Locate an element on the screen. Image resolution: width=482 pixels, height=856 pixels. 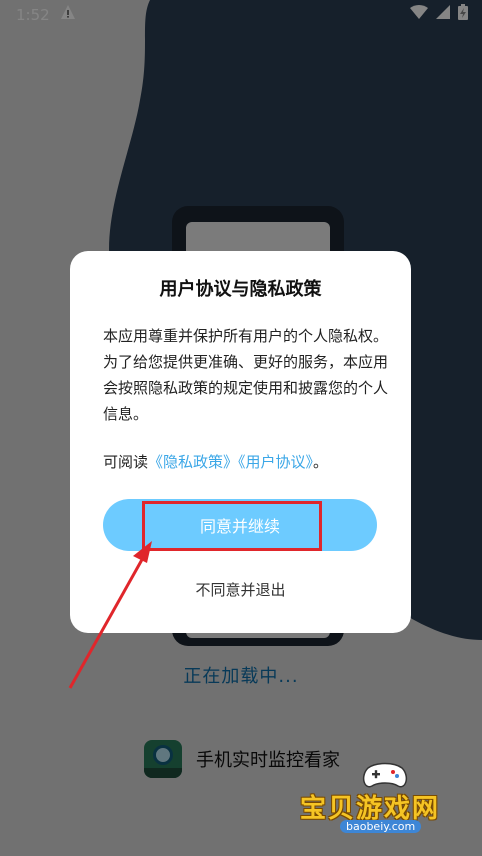
watermark-url: baobeiy.com is located at coordinates (381, 826).